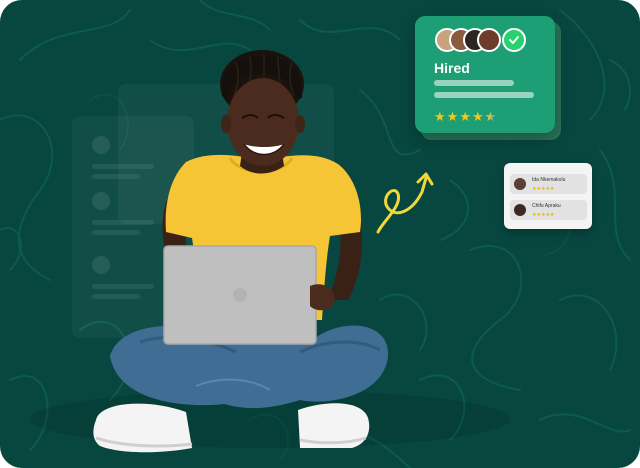  I want to click on candidate-name: Chifu Apraku, so click(546, 206).